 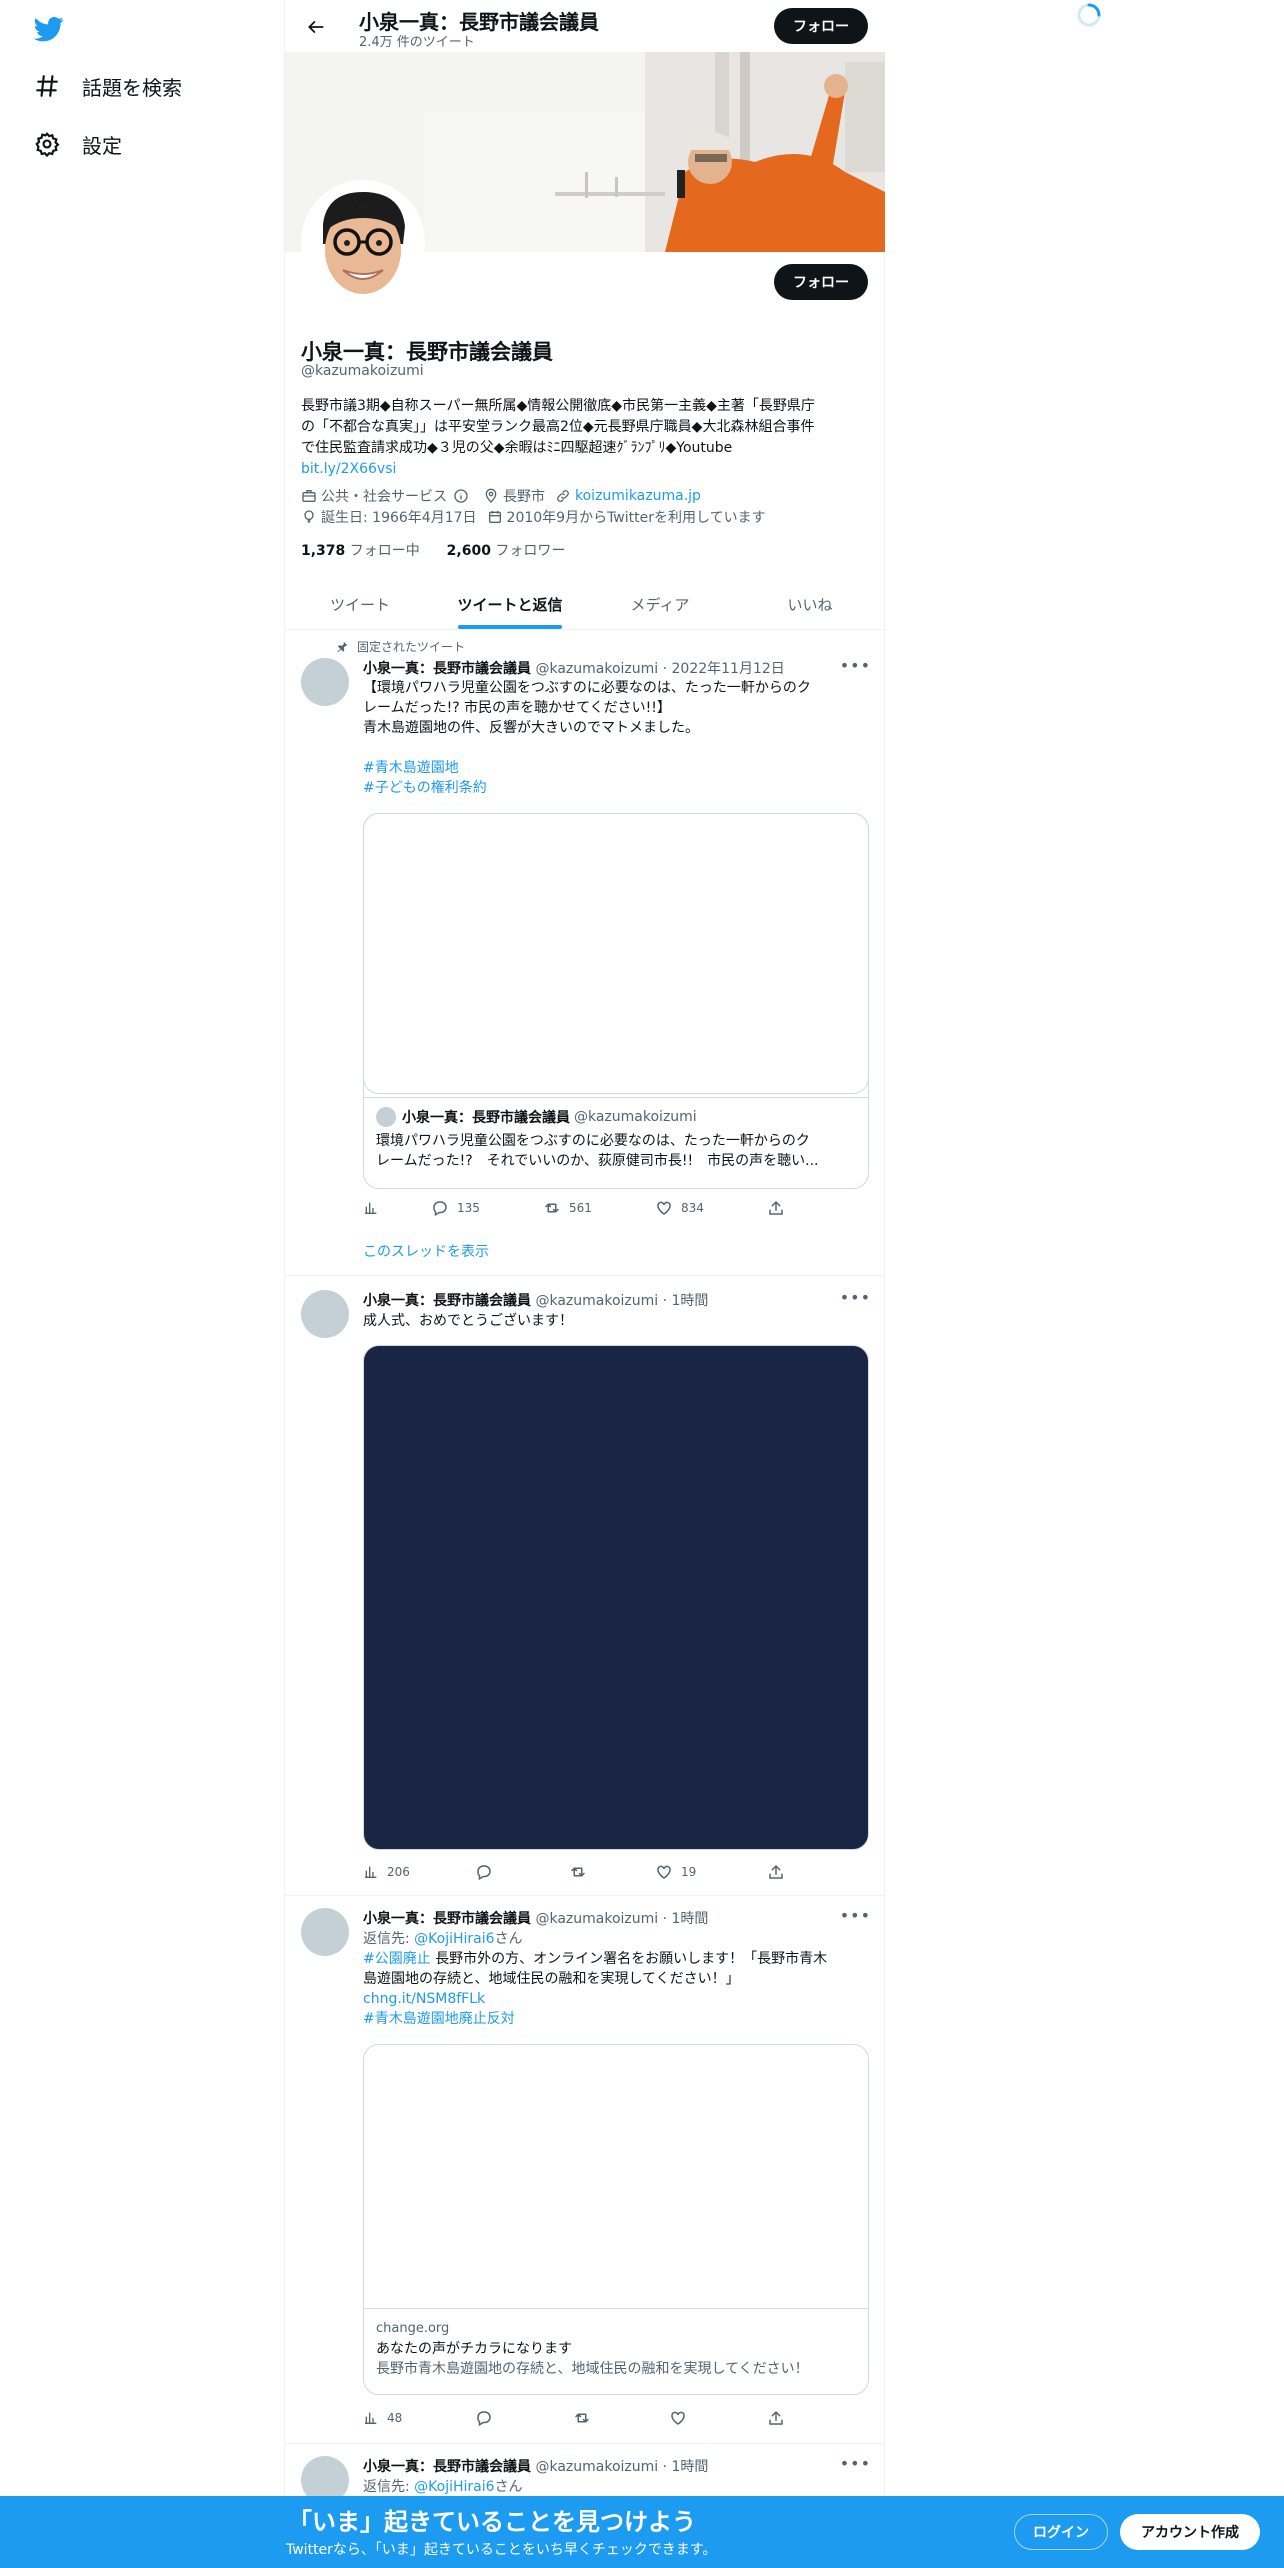 I want to click on profile-tabs: ツイート ツイートと返信 メディア いいね, so click(x=585, y=605).